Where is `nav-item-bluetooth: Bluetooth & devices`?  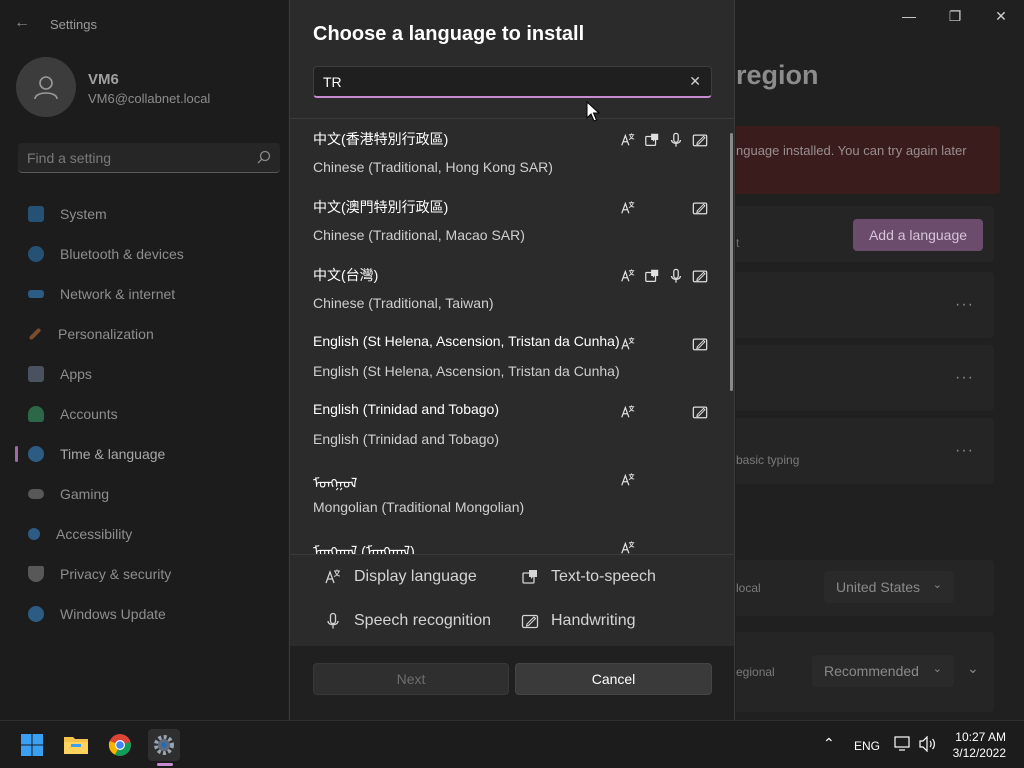 nav-item-bluetooth: Bluetooth & devices is located at coordinates (144, 254).